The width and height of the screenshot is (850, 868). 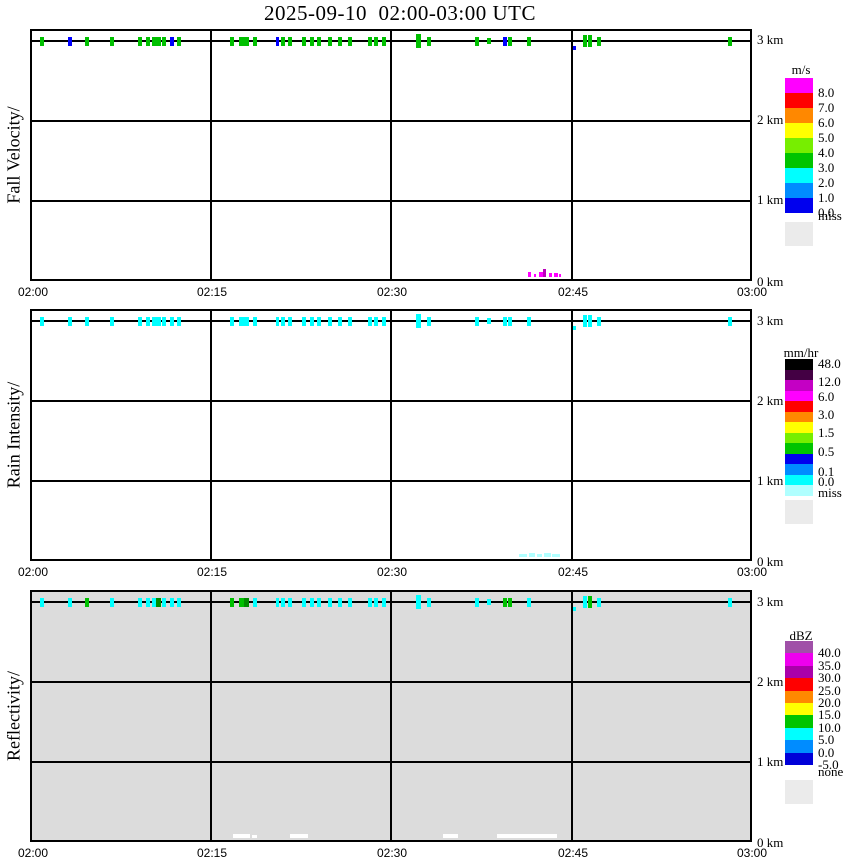 What do you see at coordinates (826, 414) in the screenshot?
I see `colorbar-tick-label: 3.0` at bounding box center [826, 414].